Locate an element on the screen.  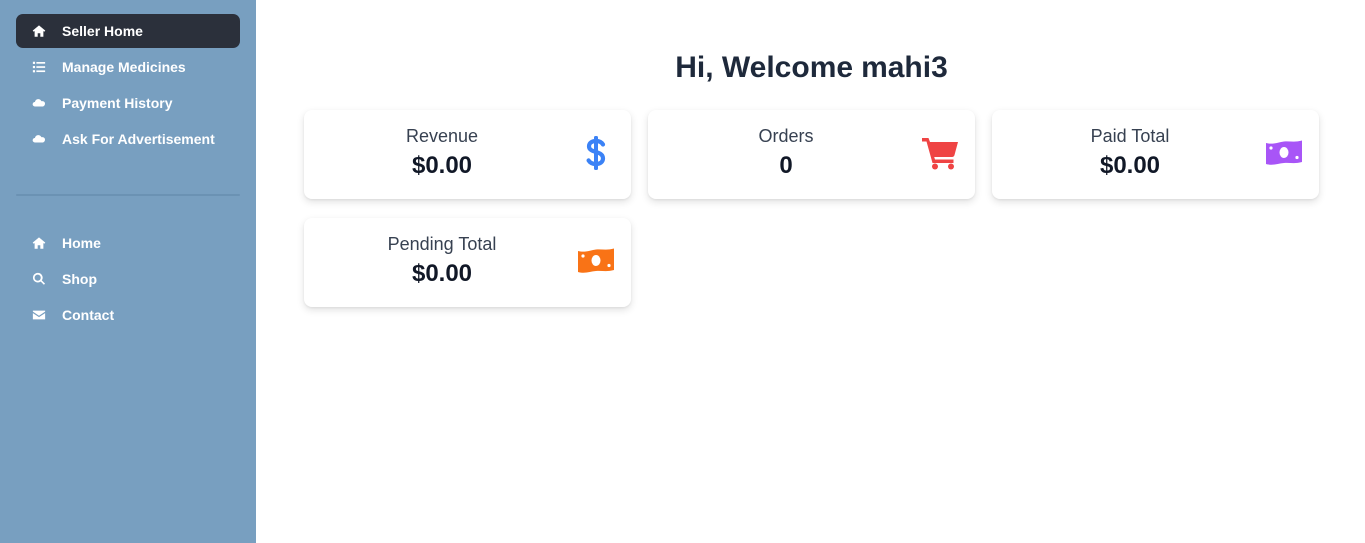
nav-item-shop: Shop is located at coordinates (128, 279).